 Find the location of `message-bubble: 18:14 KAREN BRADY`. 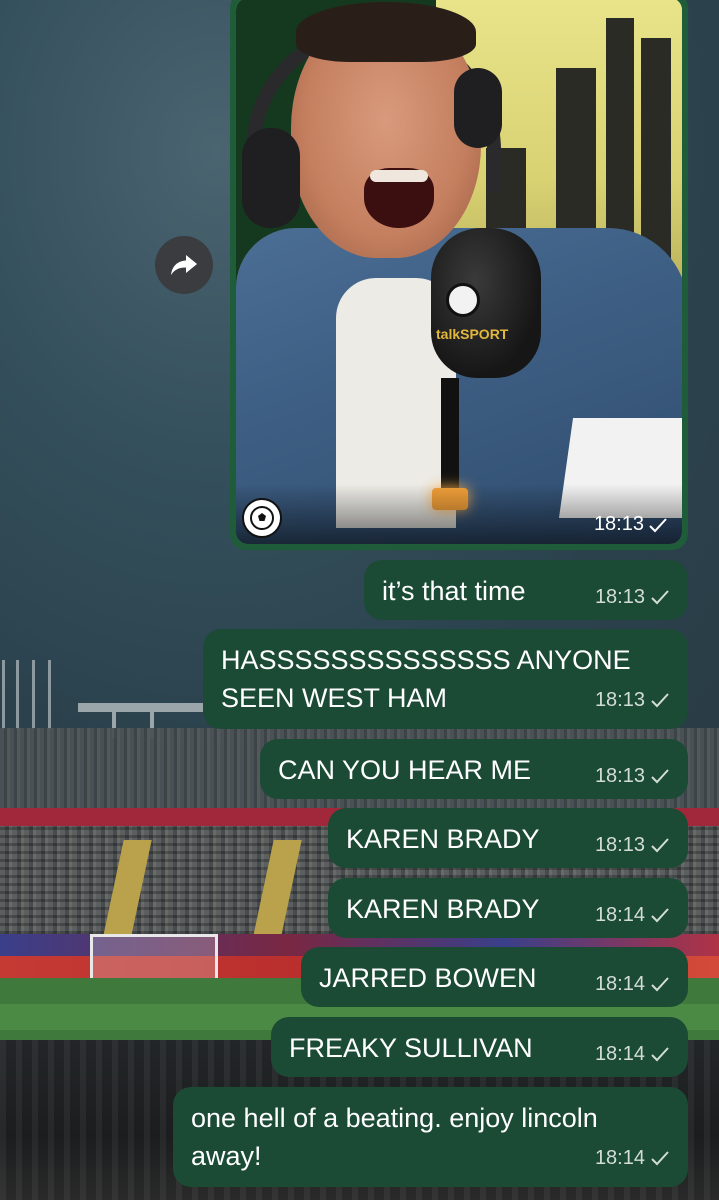

message-bubble: 18:14 KAREN BRADY is located at coordinates (508, 908).